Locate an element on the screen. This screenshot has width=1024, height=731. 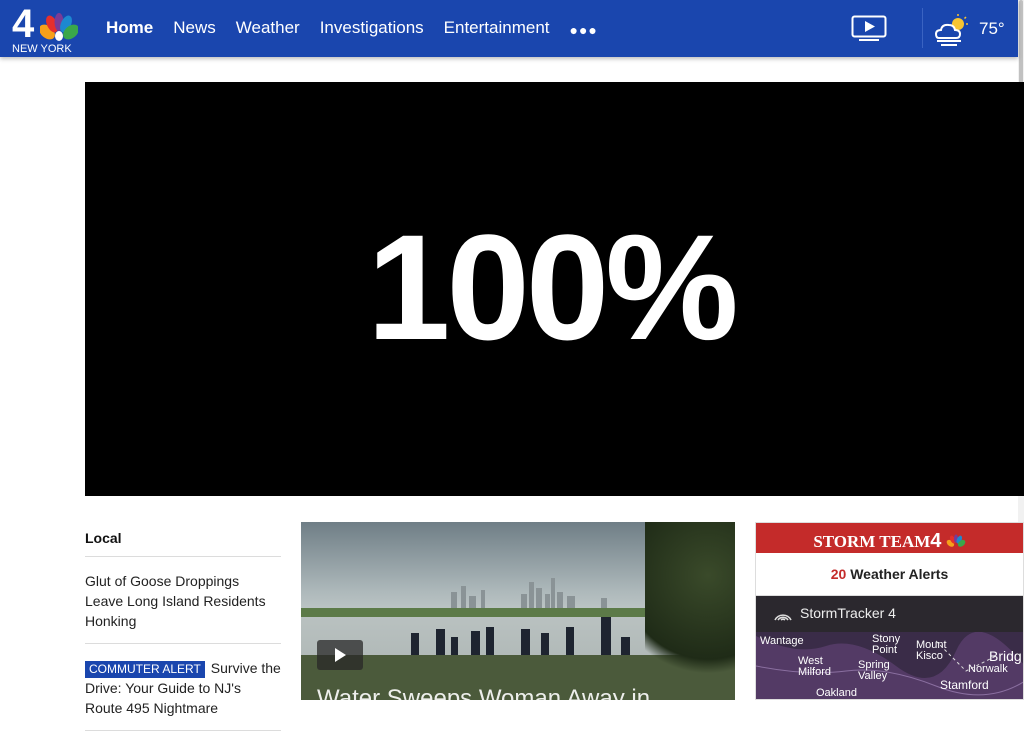
video-play-icon is located at coordinates (869, 29).